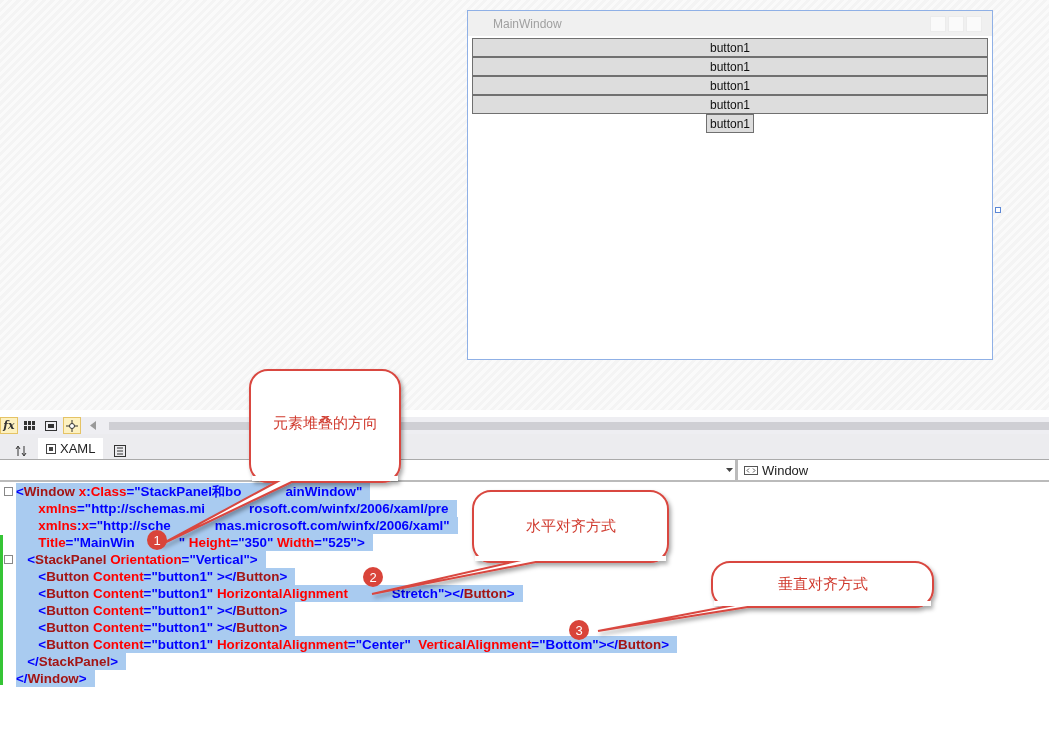 This screenshot has width=1049, height=738. I want to click on window-title: MainWindow, so click(527, 23).